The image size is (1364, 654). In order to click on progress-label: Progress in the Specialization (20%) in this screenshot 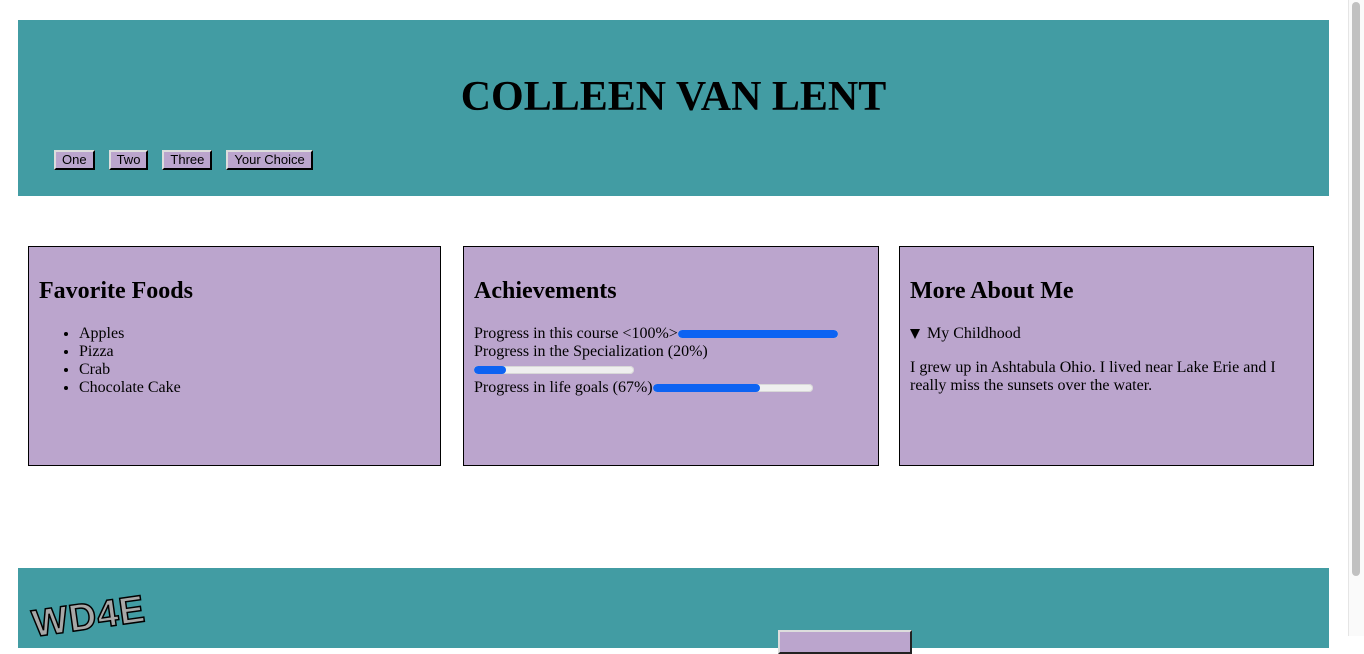, I will do `click(591, 351)`.